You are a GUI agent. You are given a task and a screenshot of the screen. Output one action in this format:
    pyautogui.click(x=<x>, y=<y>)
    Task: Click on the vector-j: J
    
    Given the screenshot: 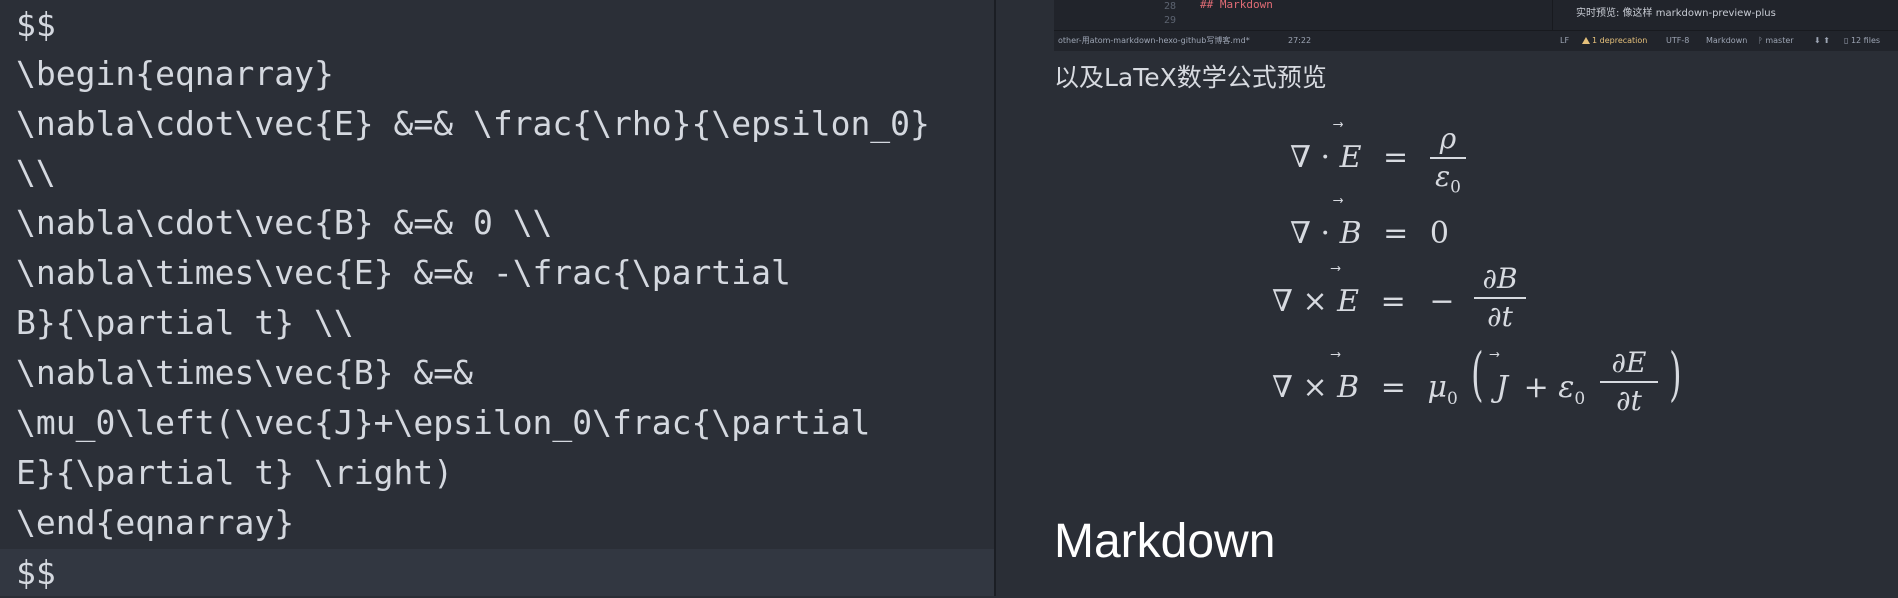 What is the action you would take?
    pyautogui.click(x=1502, y=387)
    